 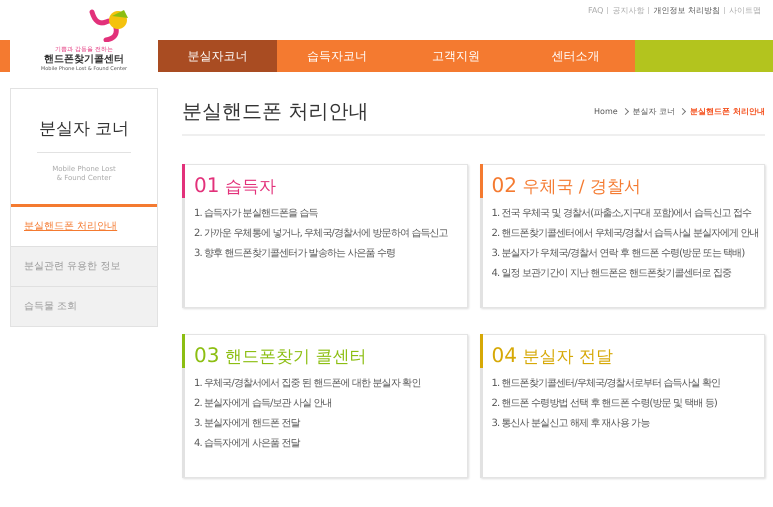 I want to click on card-heading: 04 분실자 전달, so click(x=553, y=355).